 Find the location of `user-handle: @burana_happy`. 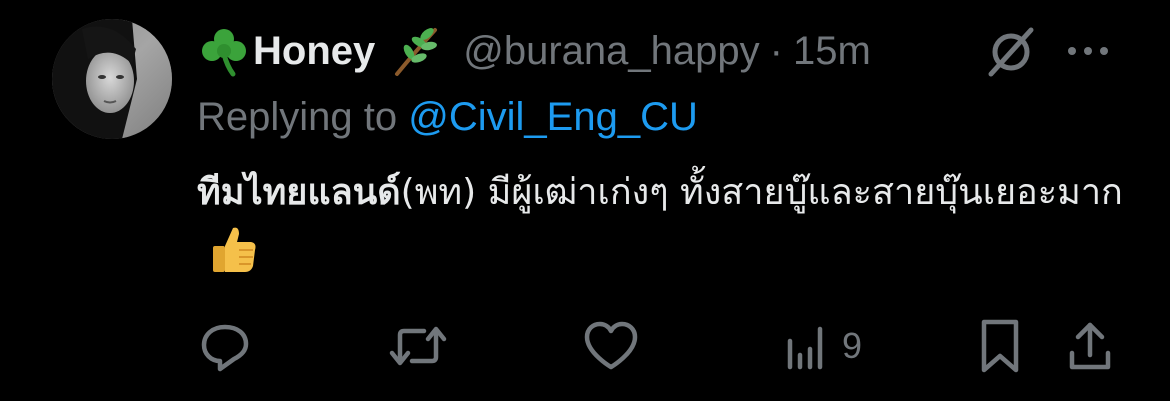

user-handle: @burana_happy is located at coordinates (611, 51).